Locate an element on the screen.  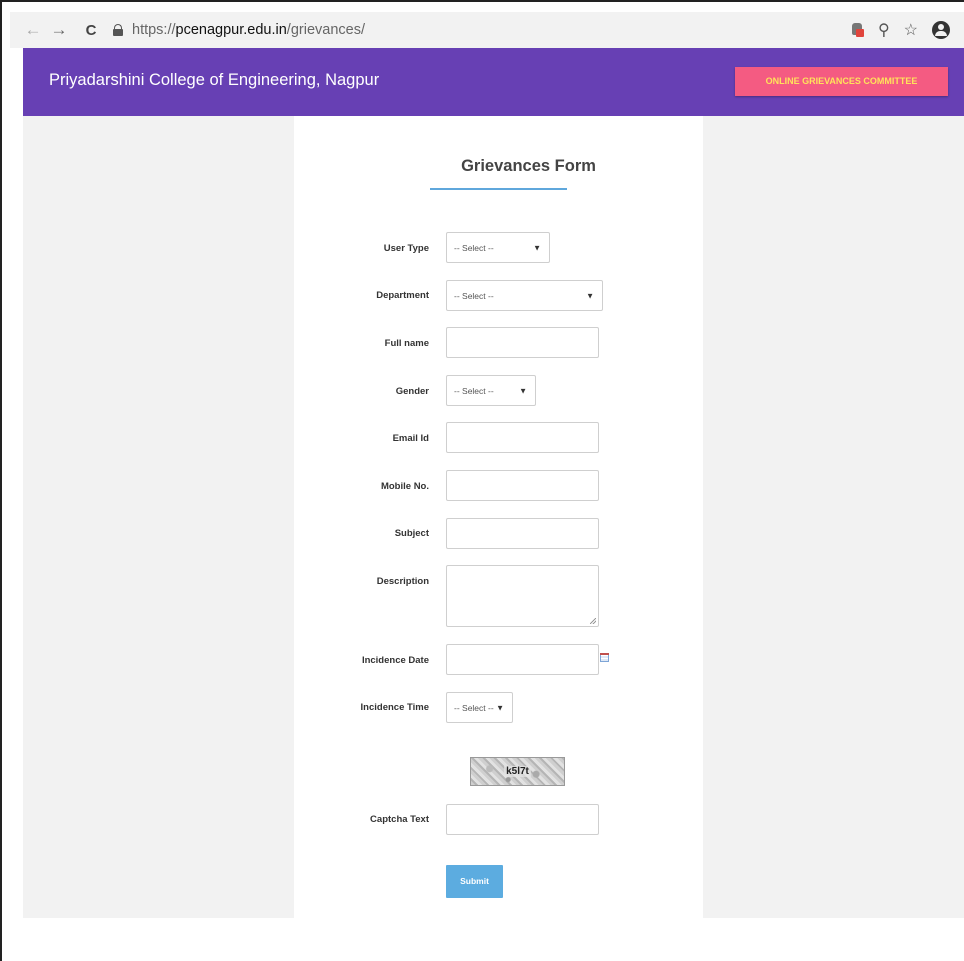
user-type-select: -- Select -- ▼ is located at coordinates (498, 247).